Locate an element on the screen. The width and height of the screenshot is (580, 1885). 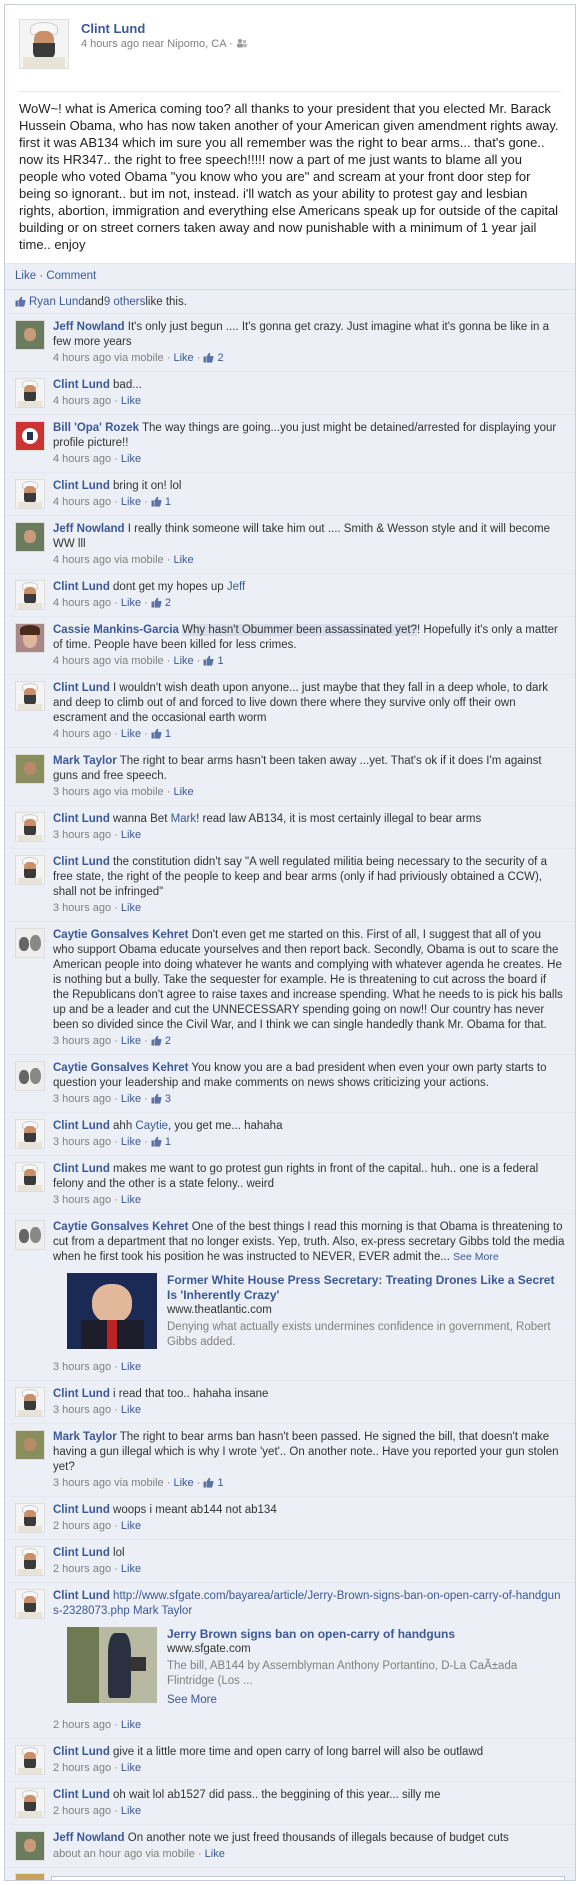
attachment-see-more: See More is located at coordinates (366, 1700).